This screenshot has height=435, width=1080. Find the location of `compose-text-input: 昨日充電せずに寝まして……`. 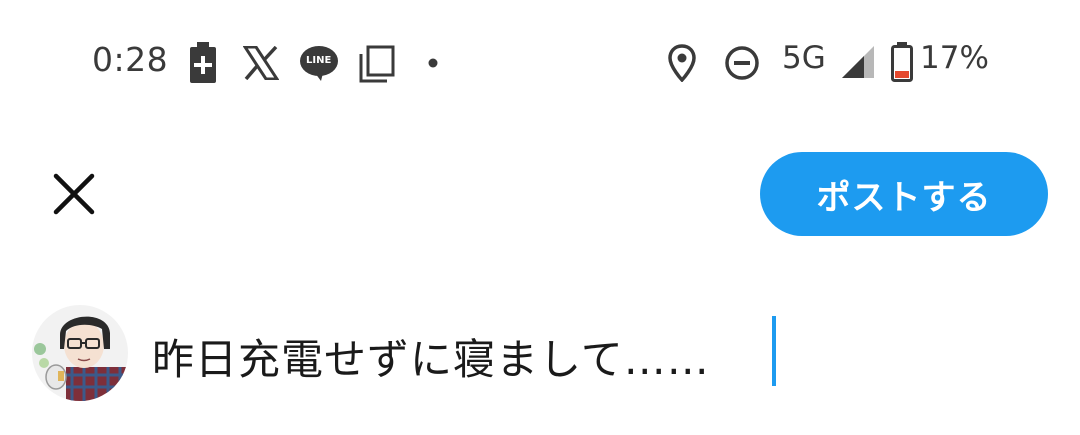

compose-text-input: 昨日充電せずに寝まして…… is located at coordinates (431, 356).